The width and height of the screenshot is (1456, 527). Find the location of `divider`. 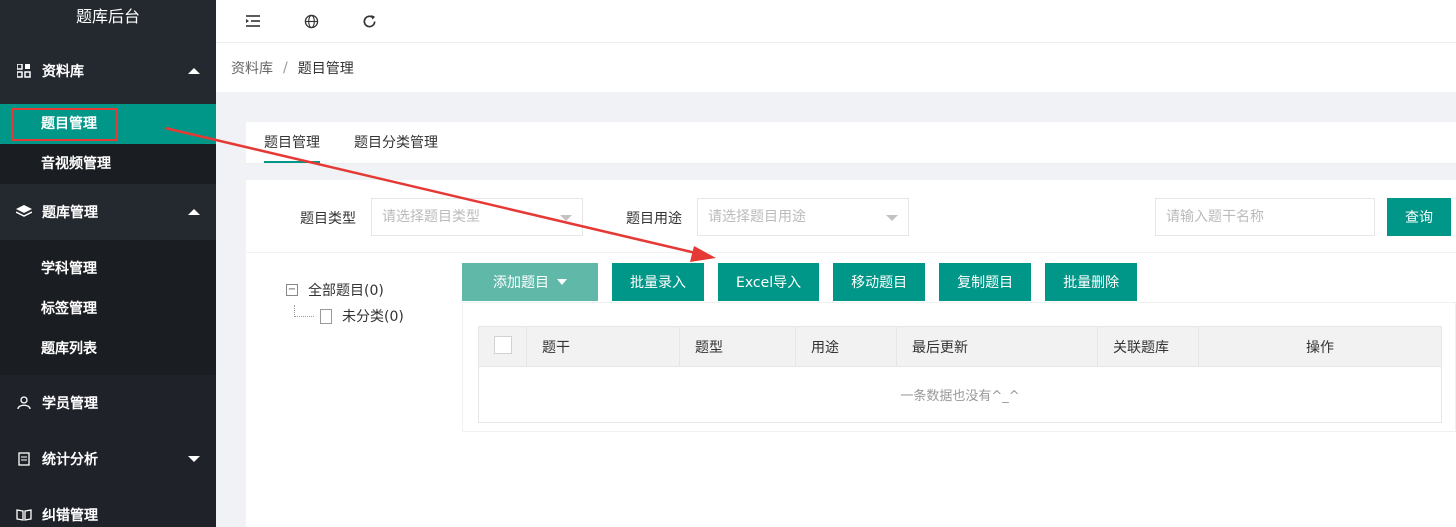

divider is located at coordinates (851, 252).